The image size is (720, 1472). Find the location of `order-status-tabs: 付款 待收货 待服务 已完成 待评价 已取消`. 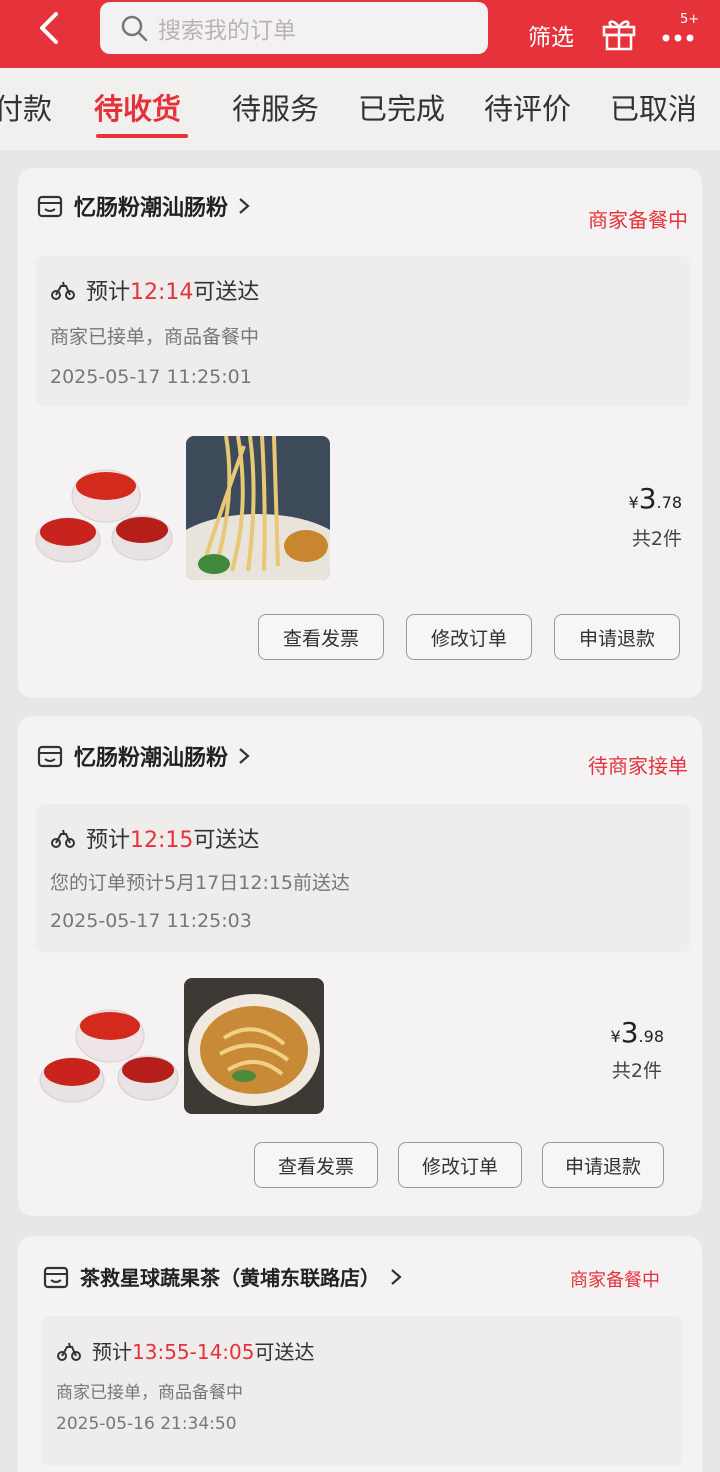

order-status-tabs: 付款 待收货 待服务 已完成 待评价 已取消 is located at coordinates (360, 109).